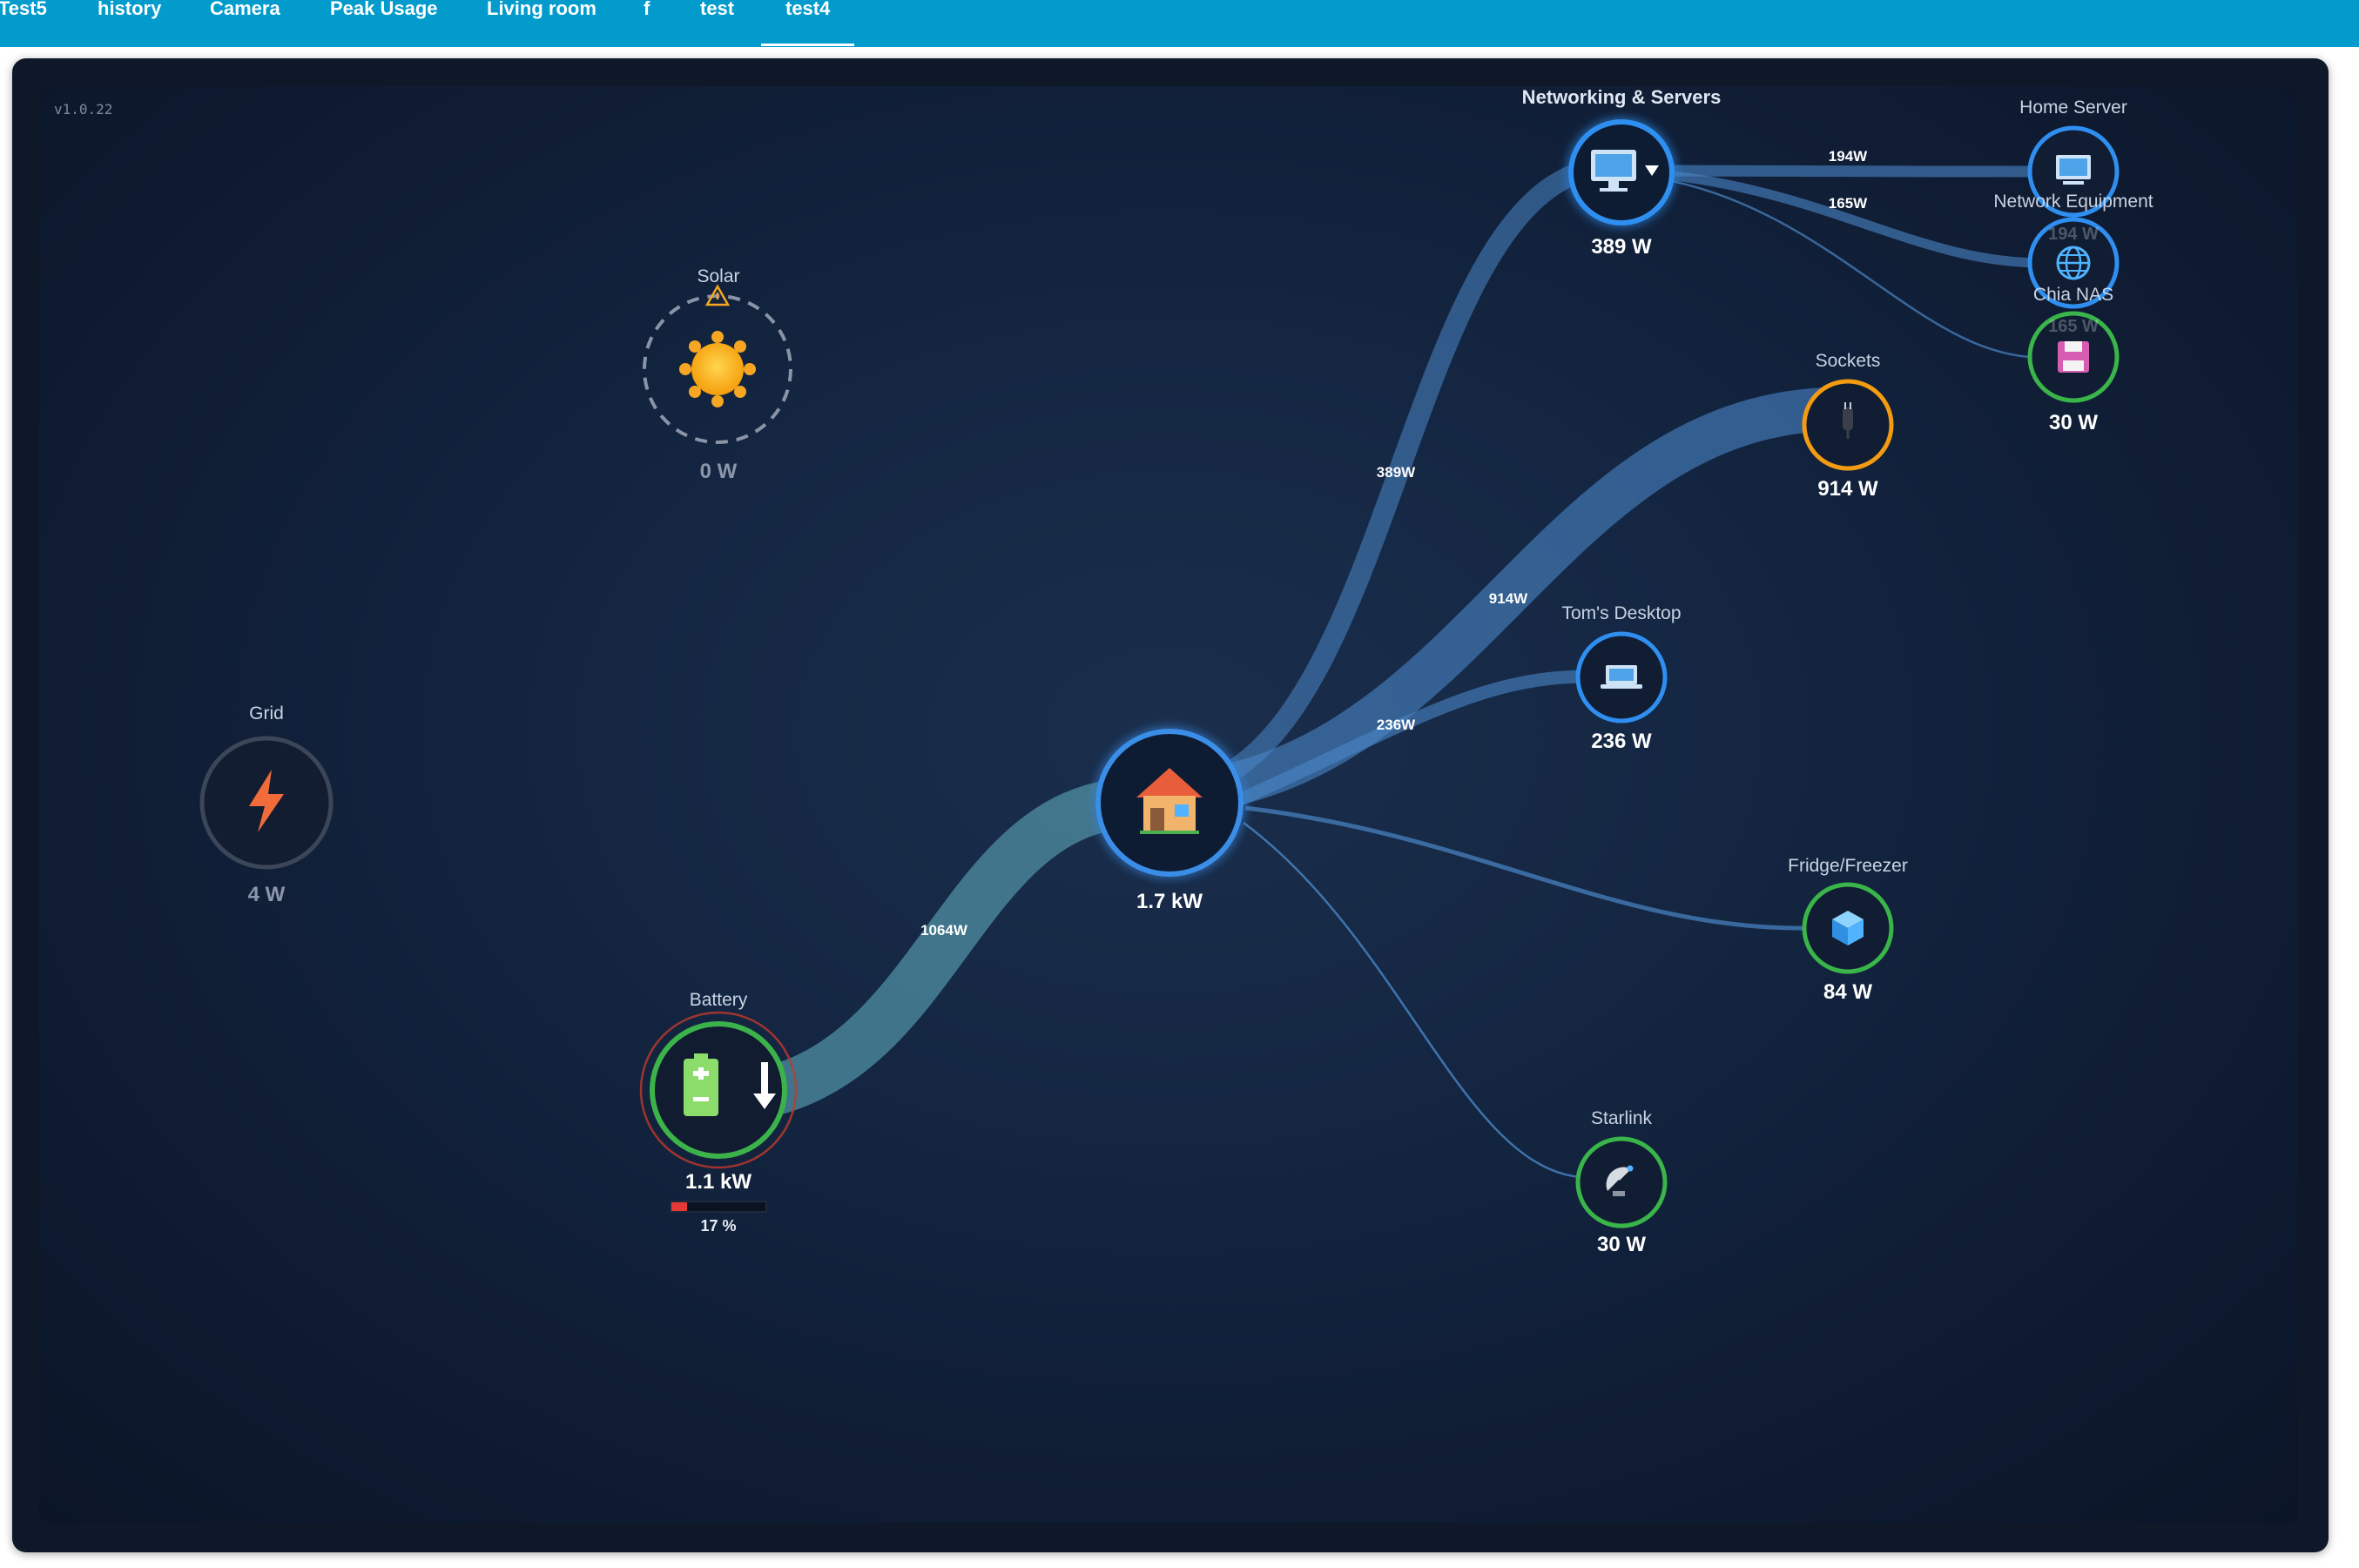 This screenshot has width=2359, height=1568. Describe the element at coordinates (1621, 1182) in the screenshot. I see `starlink-node` at that location.